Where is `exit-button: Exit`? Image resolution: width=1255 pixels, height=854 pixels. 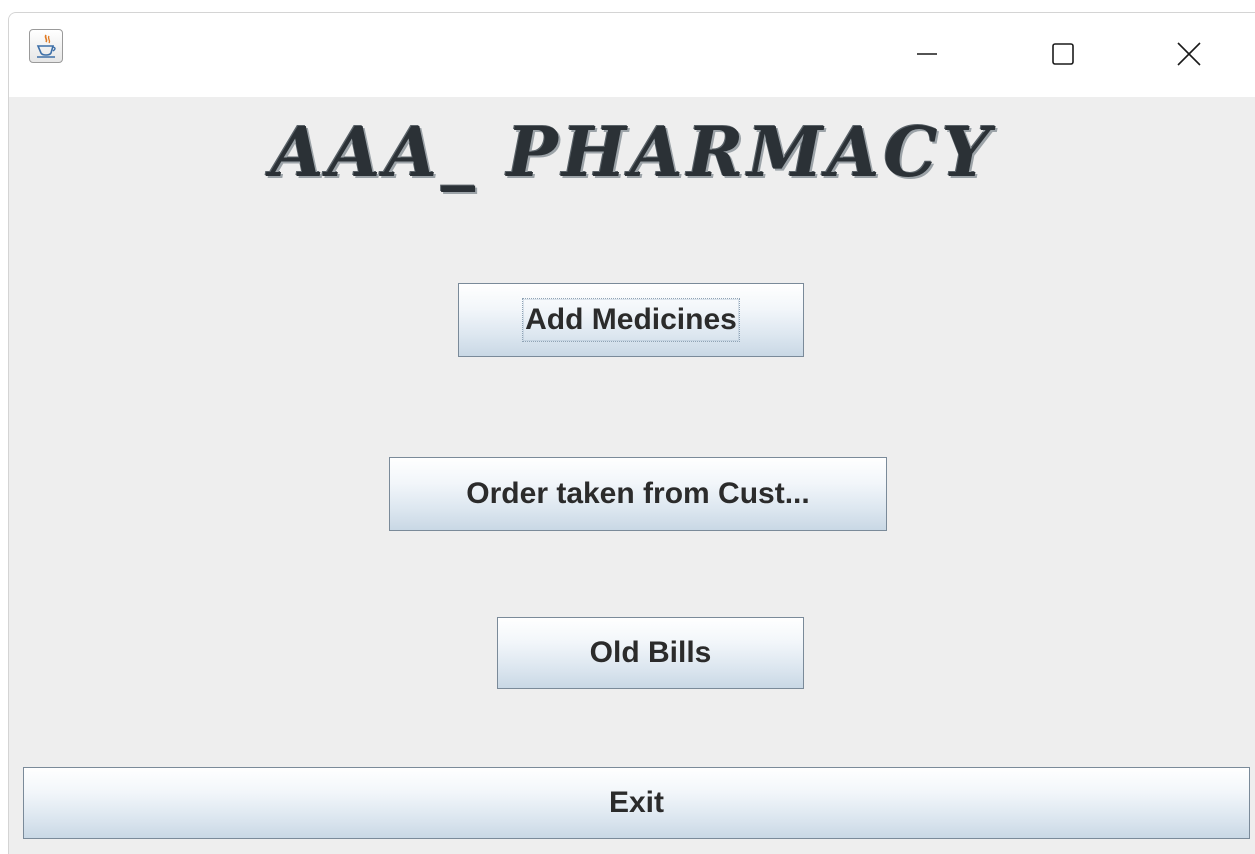 exit-button: Exit is located at coordinates (636, 803).